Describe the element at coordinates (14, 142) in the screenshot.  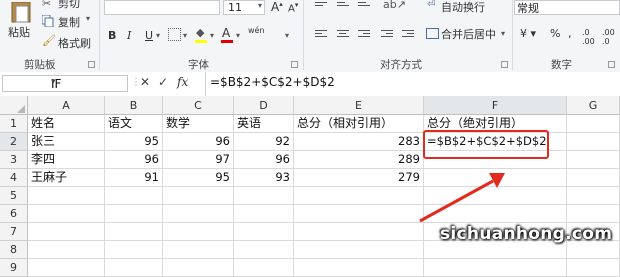
I see `row-header-2: 2` at that location.